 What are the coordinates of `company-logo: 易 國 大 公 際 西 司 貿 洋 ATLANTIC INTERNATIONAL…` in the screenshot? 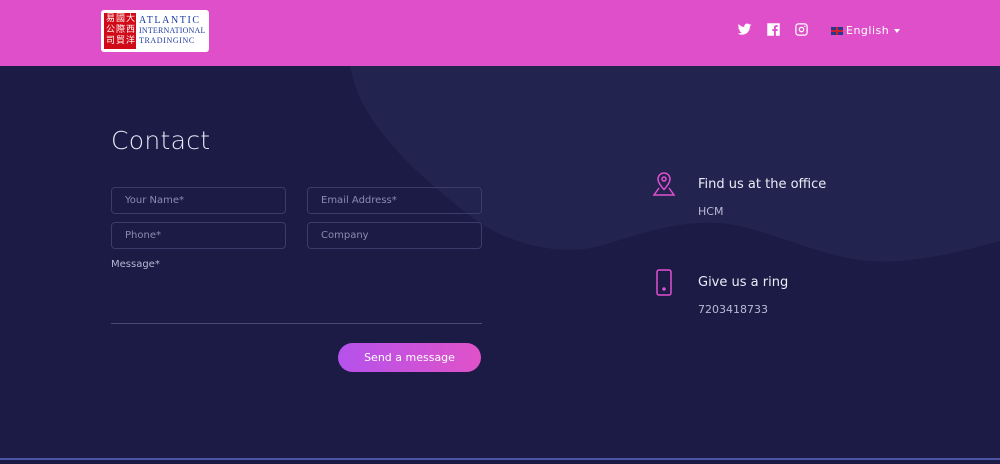 It's located at (155, 31).